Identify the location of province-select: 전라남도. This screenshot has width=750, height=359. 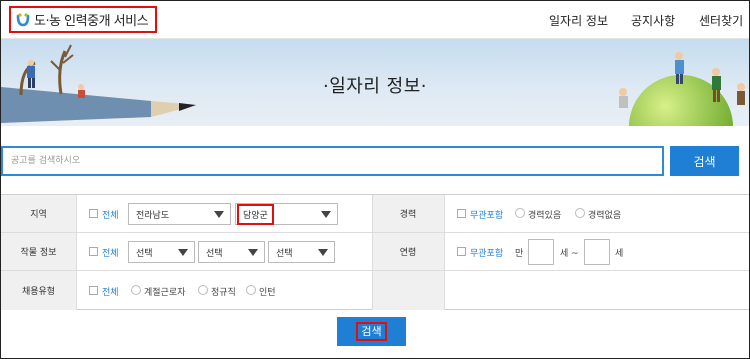
(179, 214).